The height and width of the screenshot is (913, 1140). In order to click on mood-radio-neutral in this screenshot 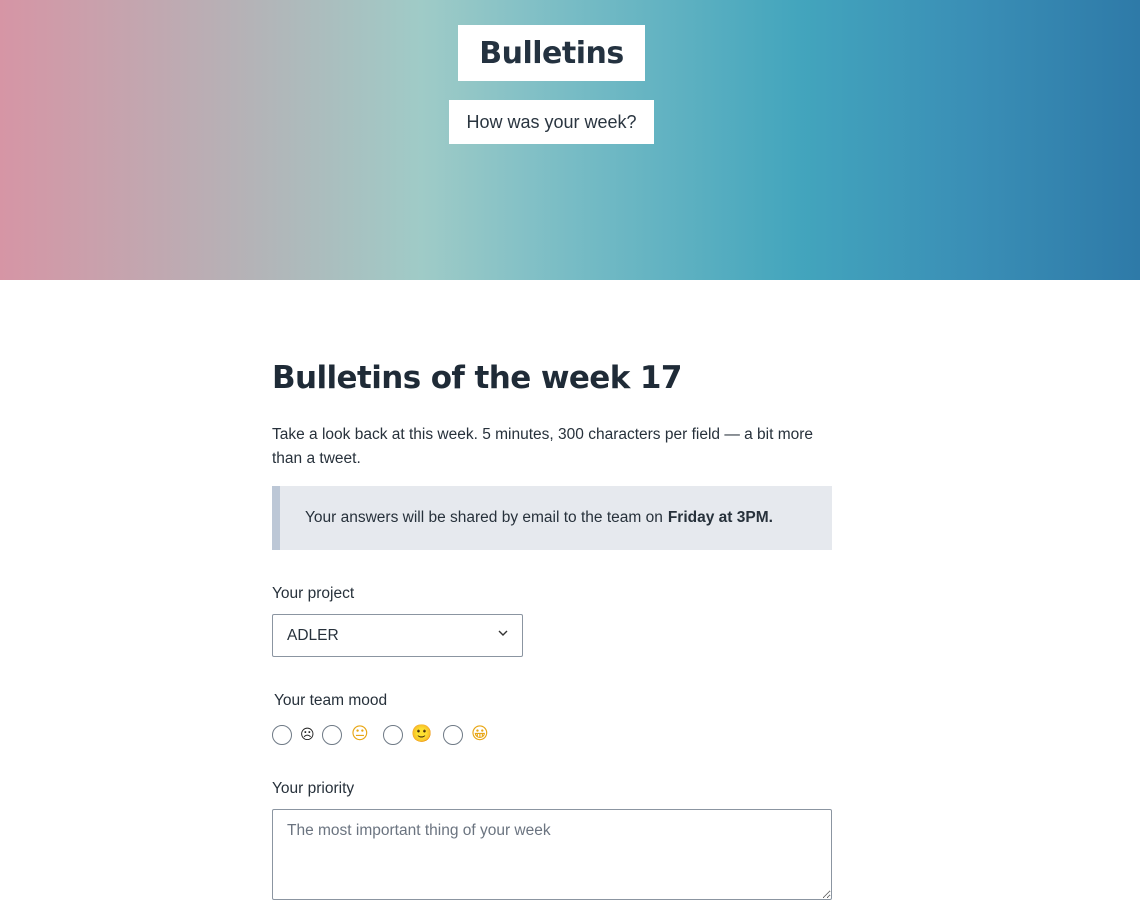, I will do `click(332, 735)`.